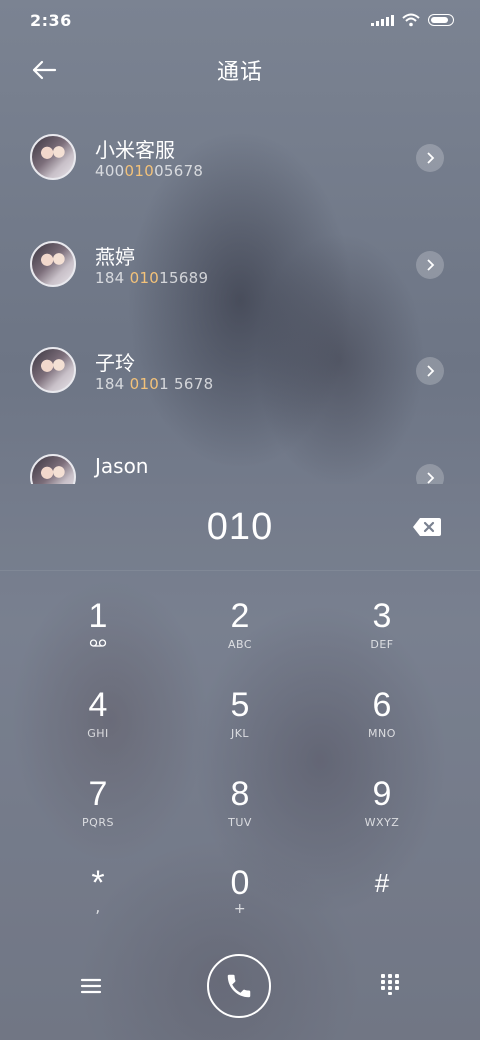 This screenshot has height=1040, width=480. I want to click on contact-row: 燕婷 184 01015689, so click(240, 277).